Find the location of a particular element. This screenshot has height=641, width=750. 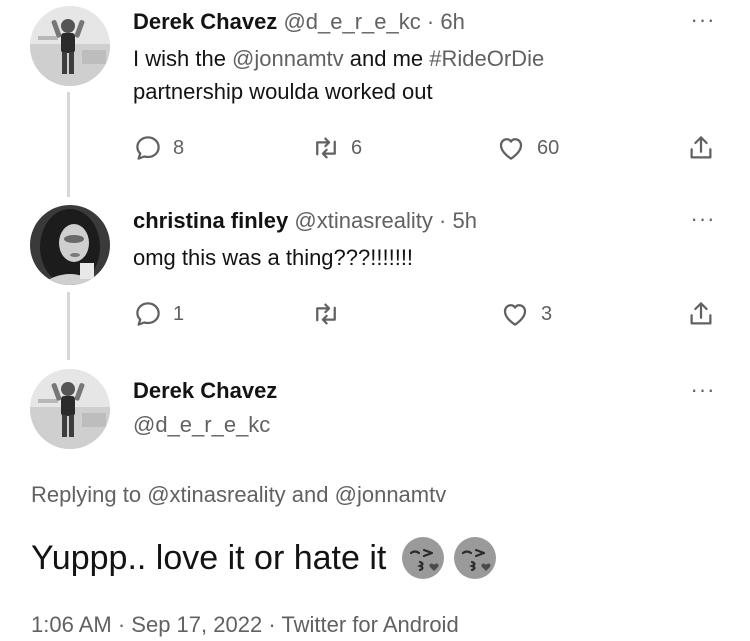

replying-to: Replying to @xtinasreality and @jonnamtv is located at coordinates (238, 495).